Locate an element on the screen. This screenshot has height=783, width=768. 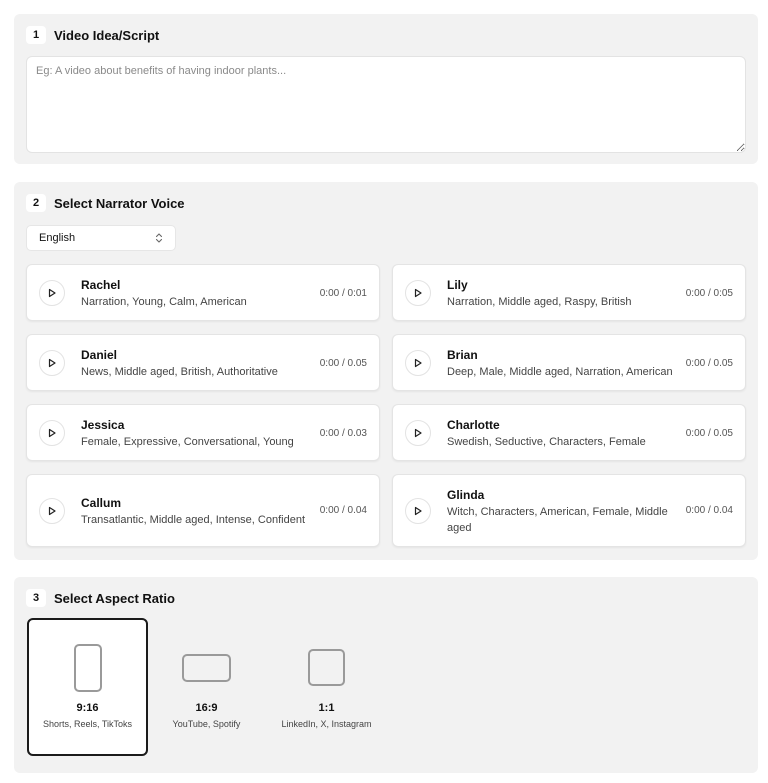
aspect-ratio-option-9-16: 9:16 Shorts, Reels, TikToks is located at coordinates (87, 687).